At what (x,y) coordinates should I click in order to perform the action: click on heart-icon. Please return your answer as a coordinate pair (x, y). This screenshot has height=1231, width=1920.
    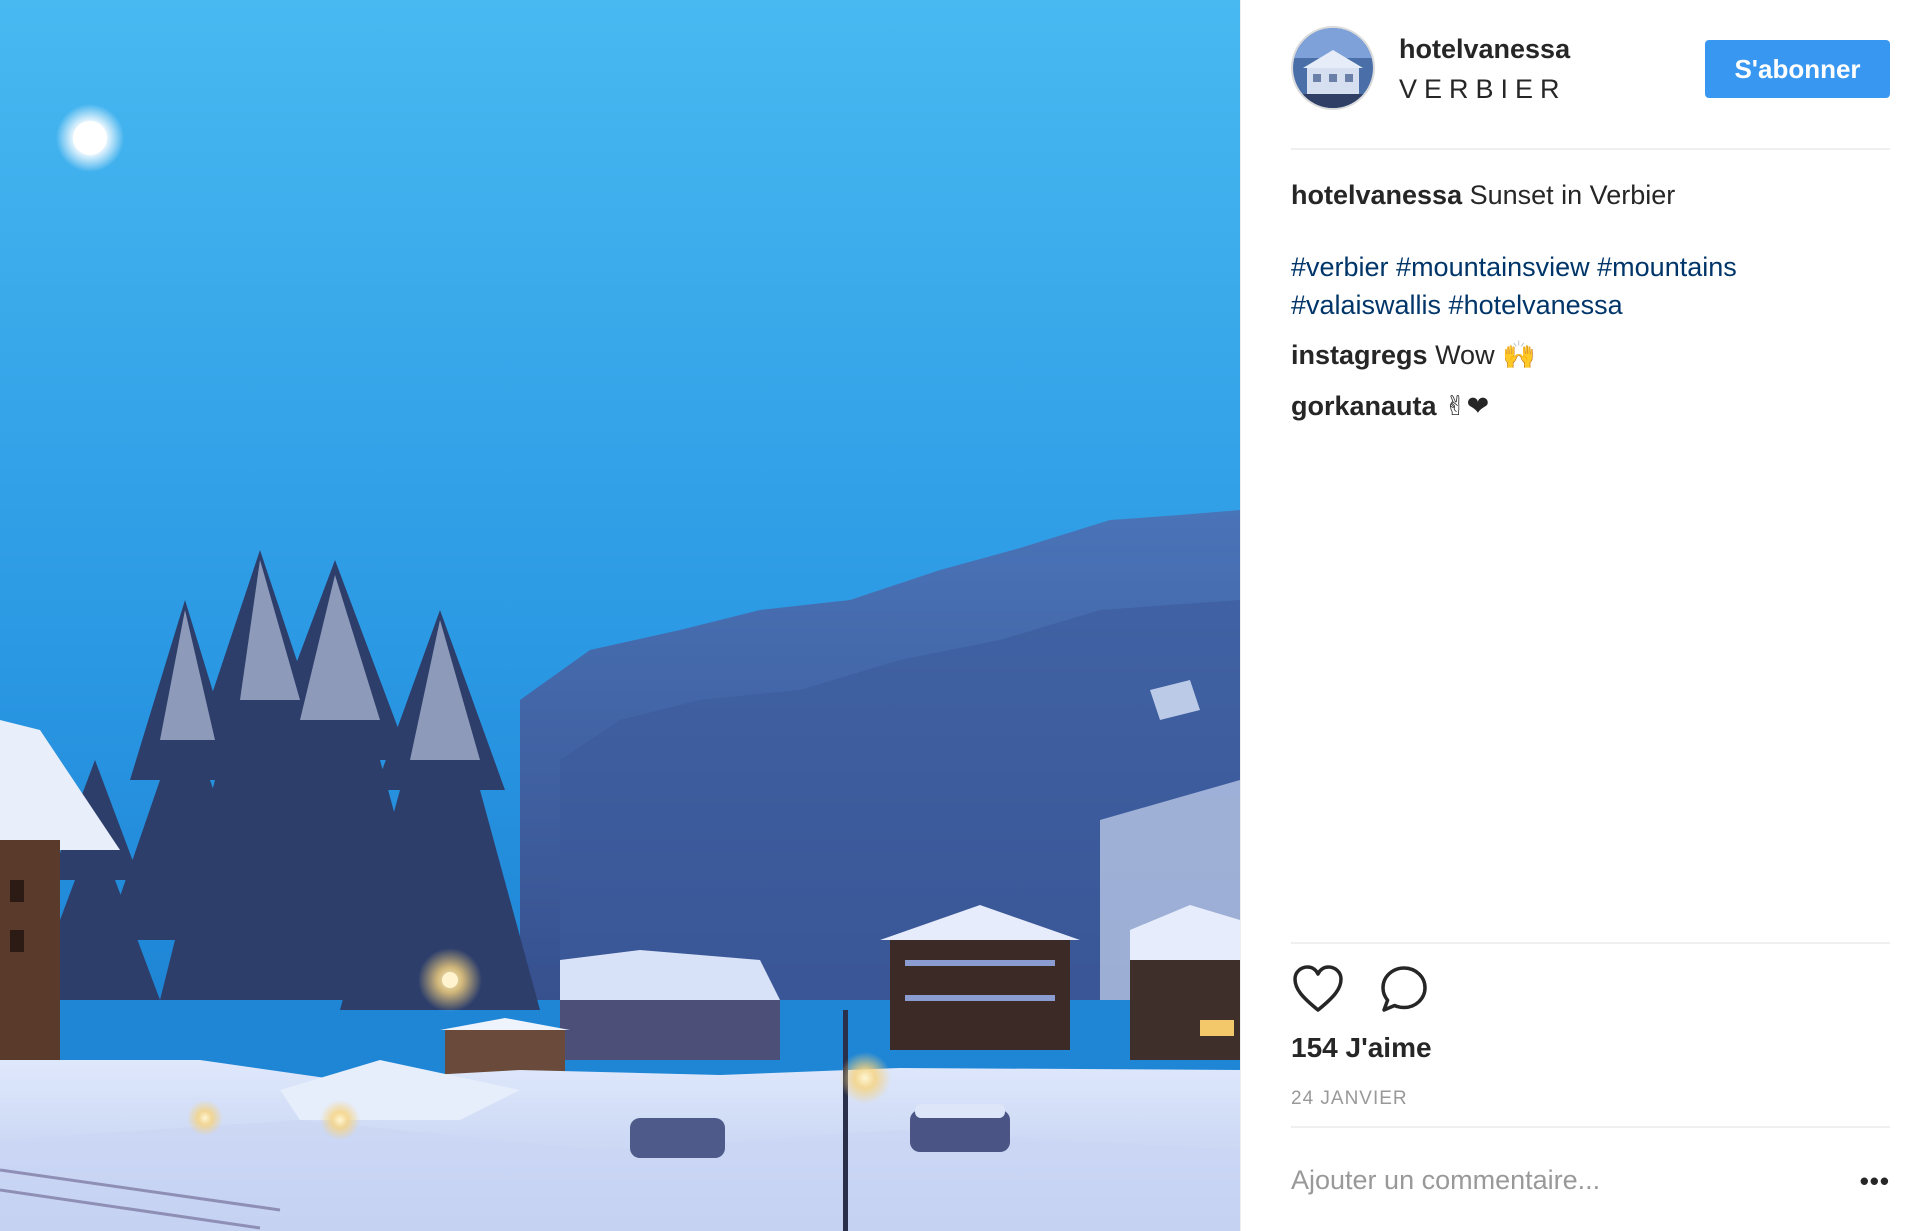
    Looking at the image, I should click on (1318, 988).